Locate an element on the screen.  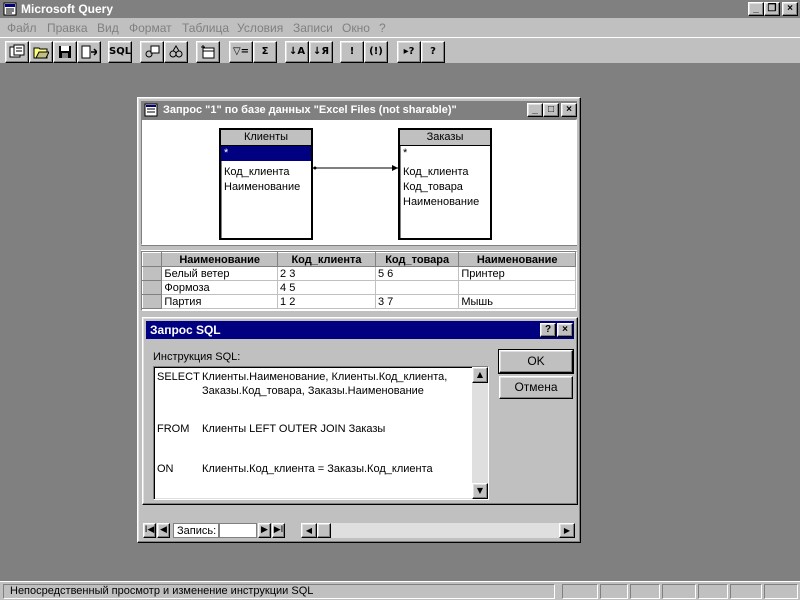
return-data-button is located at coordinates (89, 52).